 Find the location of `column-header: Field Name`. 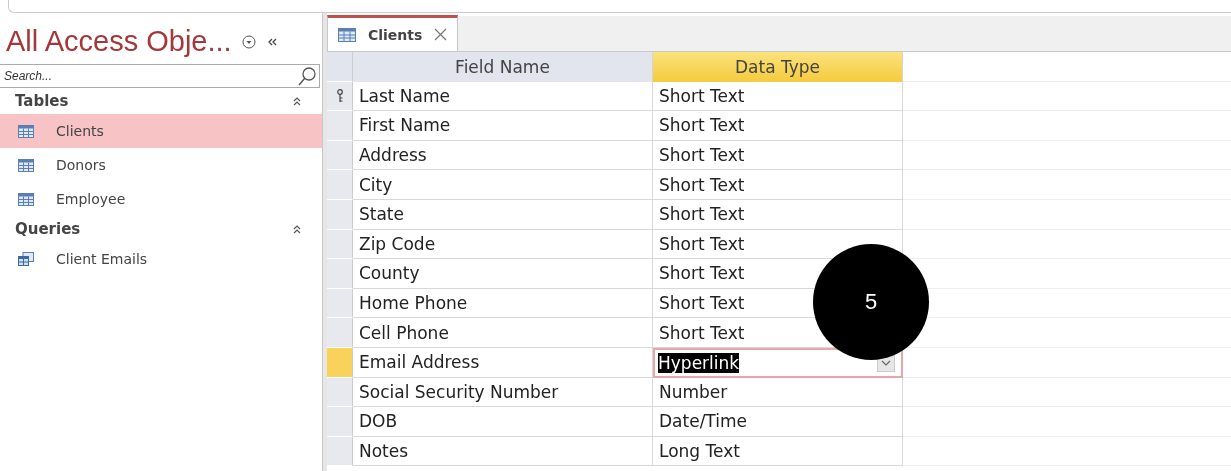

column-header: Field Name is located at coordinates (503, 67).